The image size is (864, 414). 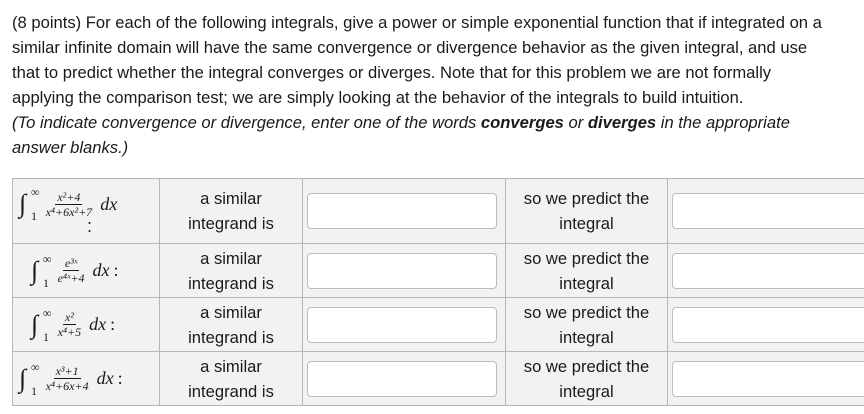 What do you see at coordinates (69, 317) in the screenshot?
I see `numerator: x²` at bounding box center [69, 317].